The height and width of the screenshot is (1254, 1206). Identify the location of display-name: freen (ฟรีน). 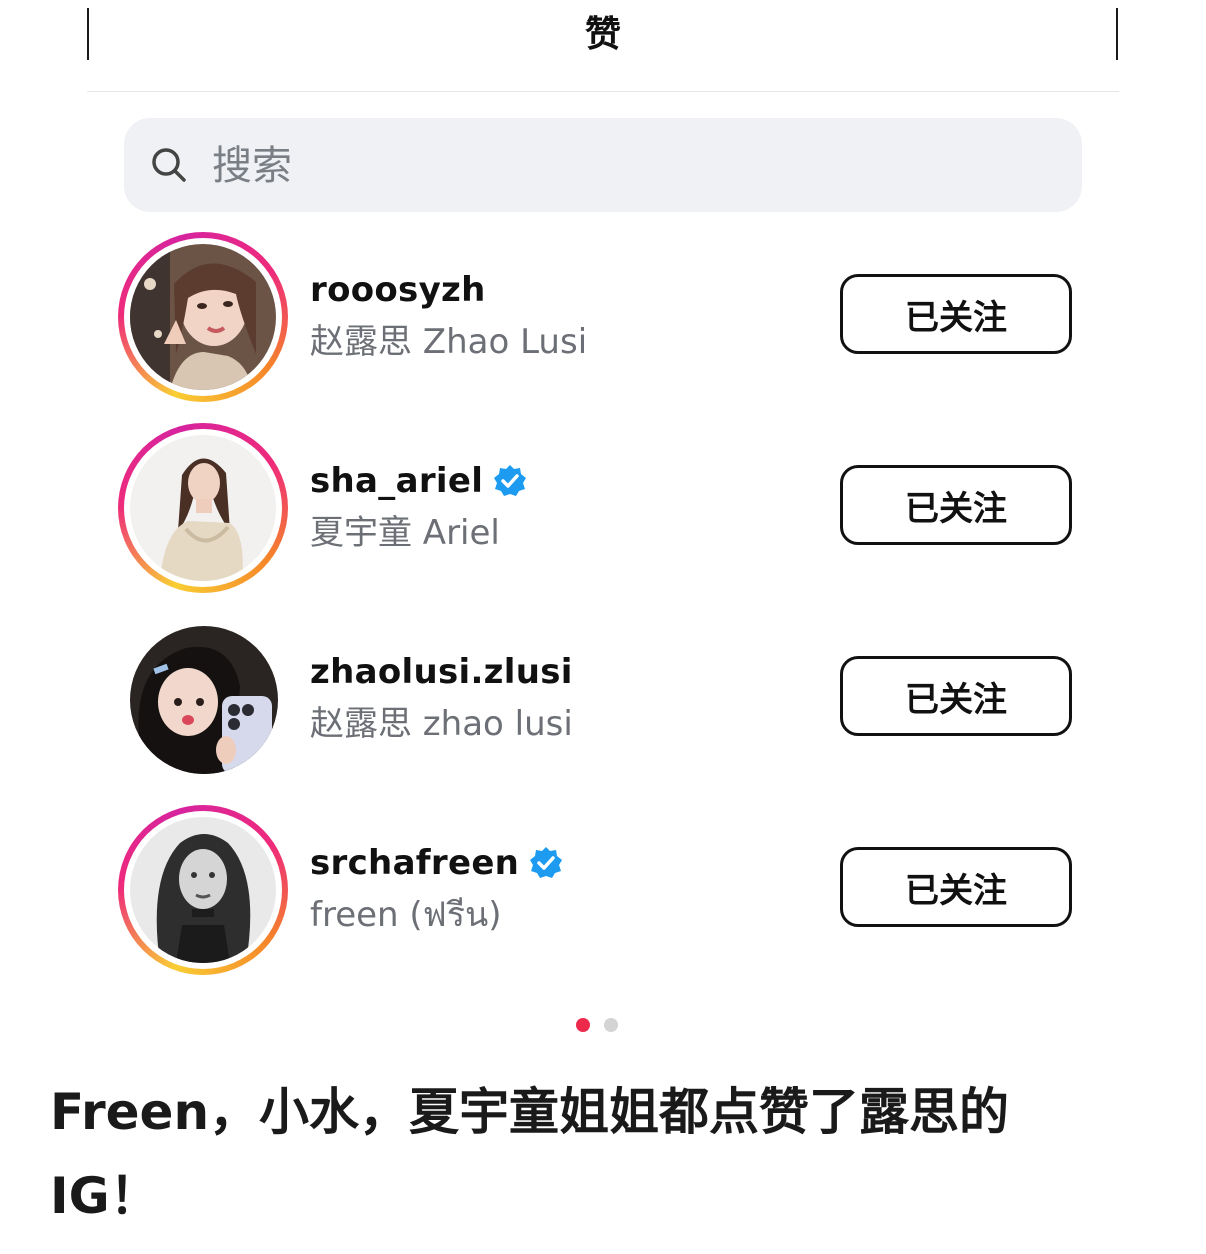
(406, 915).